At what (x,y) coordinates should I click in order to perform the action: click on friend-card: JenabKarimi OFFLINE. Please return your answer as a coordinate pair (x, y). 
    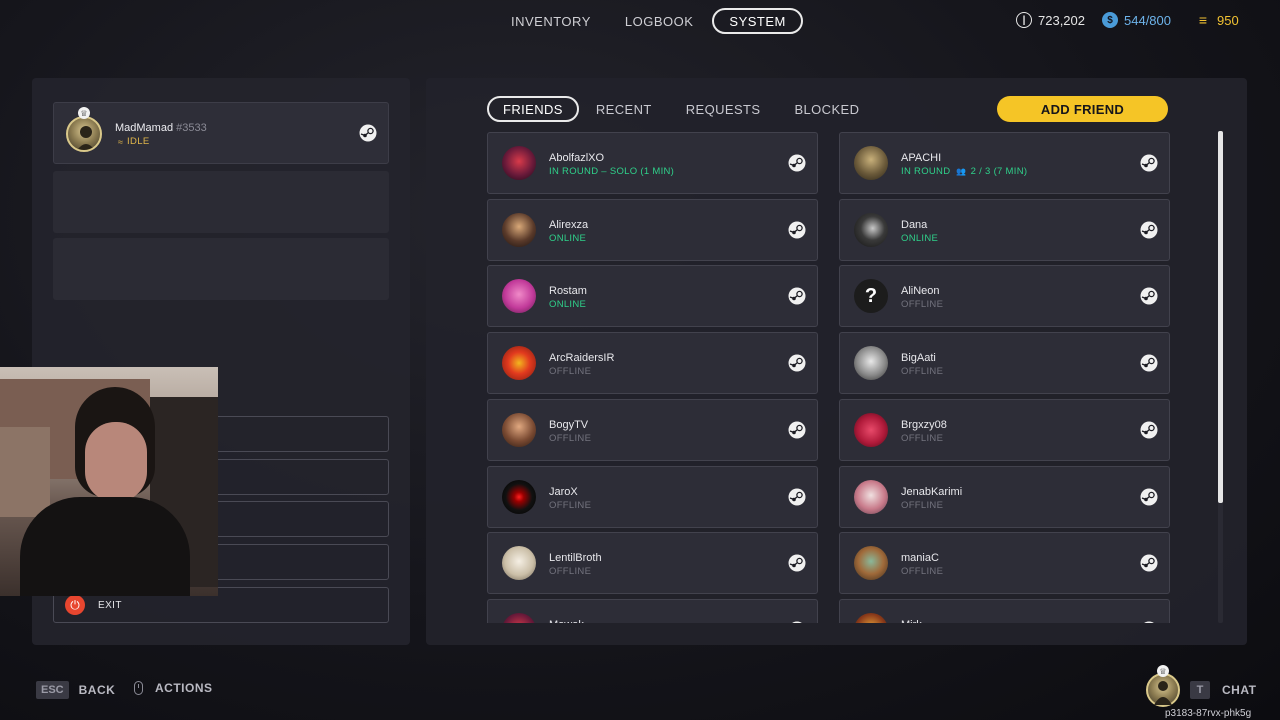
    Looking at the image, I should click on (1004, 496).